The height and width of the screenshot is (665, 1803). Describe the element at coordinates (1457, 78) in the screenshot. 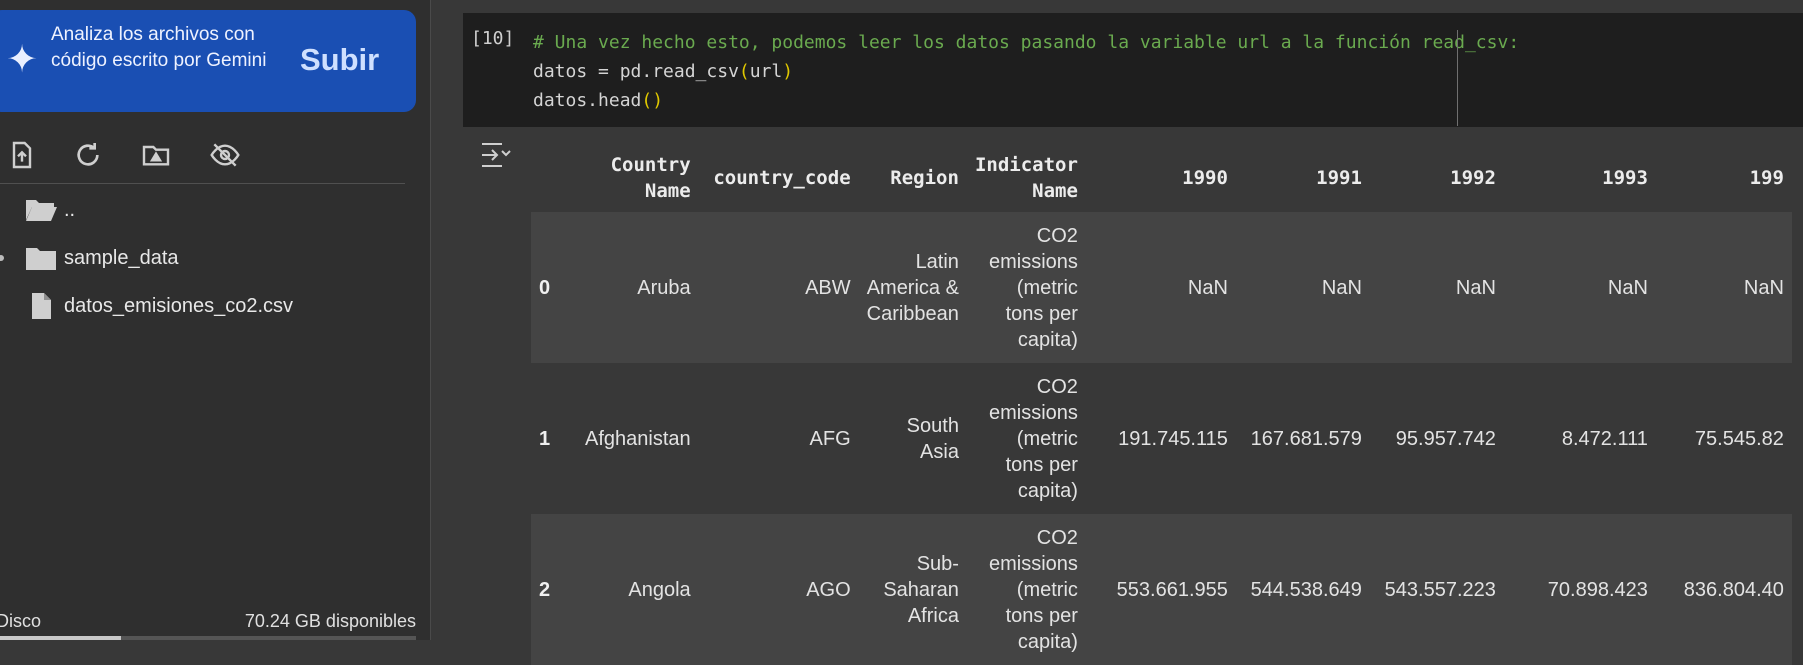

I see `text-cursor` at that location.